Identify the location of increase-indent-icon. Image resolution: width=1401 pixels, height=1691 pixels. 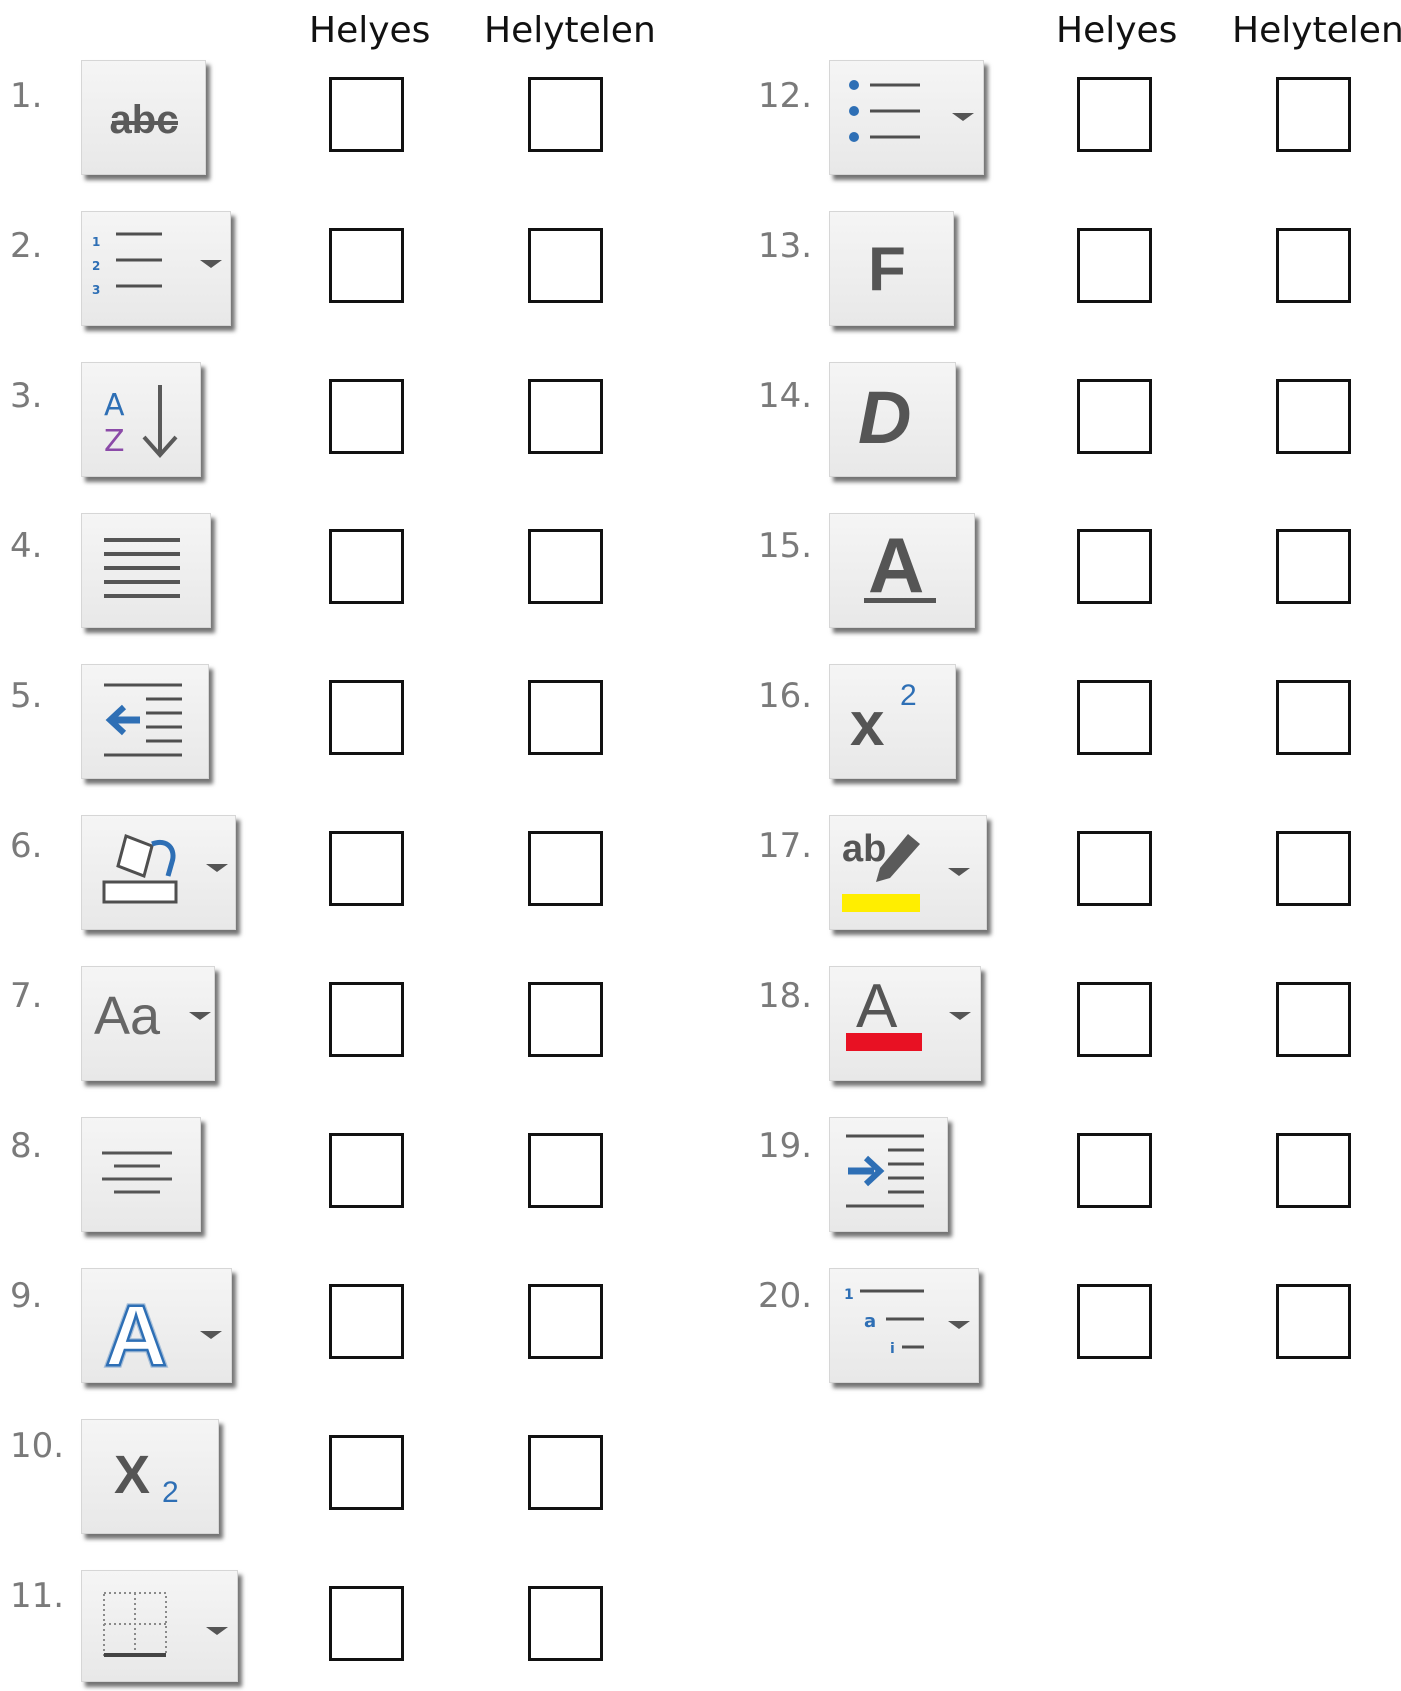
(885, 1171).